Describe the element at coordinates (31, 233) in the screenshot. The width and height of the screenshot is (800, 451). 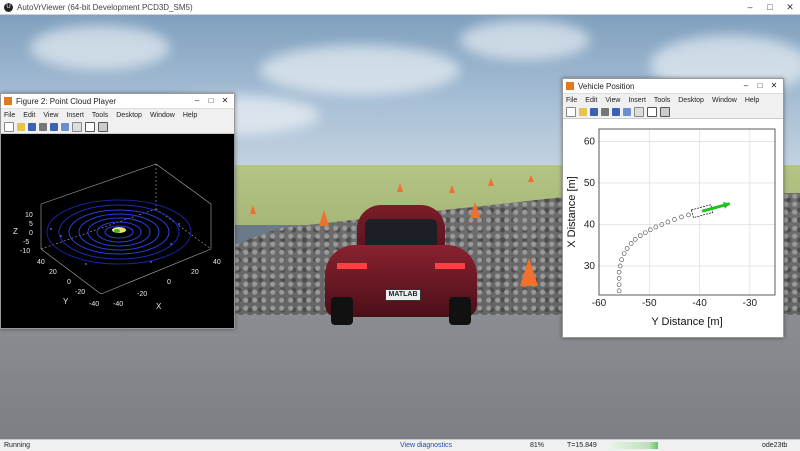
I see `z-tick: 0` at that location.